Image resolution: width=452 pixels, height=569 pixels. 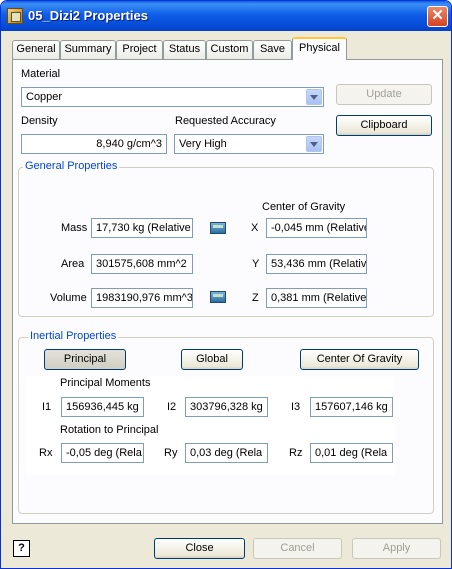 I want to click on tab-project: Project, so click(x=139, y=49).